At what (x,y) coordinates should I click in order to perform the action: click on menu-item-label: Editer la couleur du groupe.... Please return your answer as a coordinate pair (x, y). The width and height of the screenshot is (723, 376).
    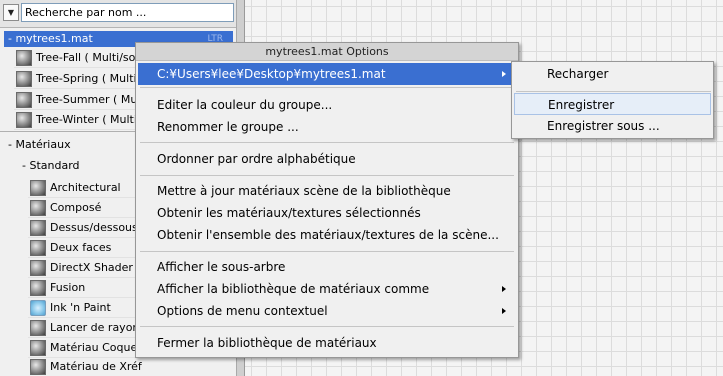
    Looking at the image, I should click on (245, 105).